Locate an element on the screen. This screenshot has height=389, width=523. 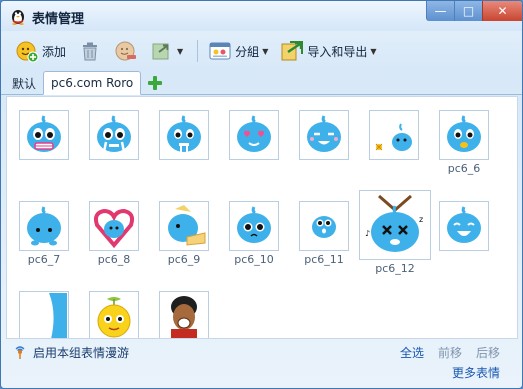
enable-roaming-link: 启用本组表情漫游 is located at coordinates (71, 352).